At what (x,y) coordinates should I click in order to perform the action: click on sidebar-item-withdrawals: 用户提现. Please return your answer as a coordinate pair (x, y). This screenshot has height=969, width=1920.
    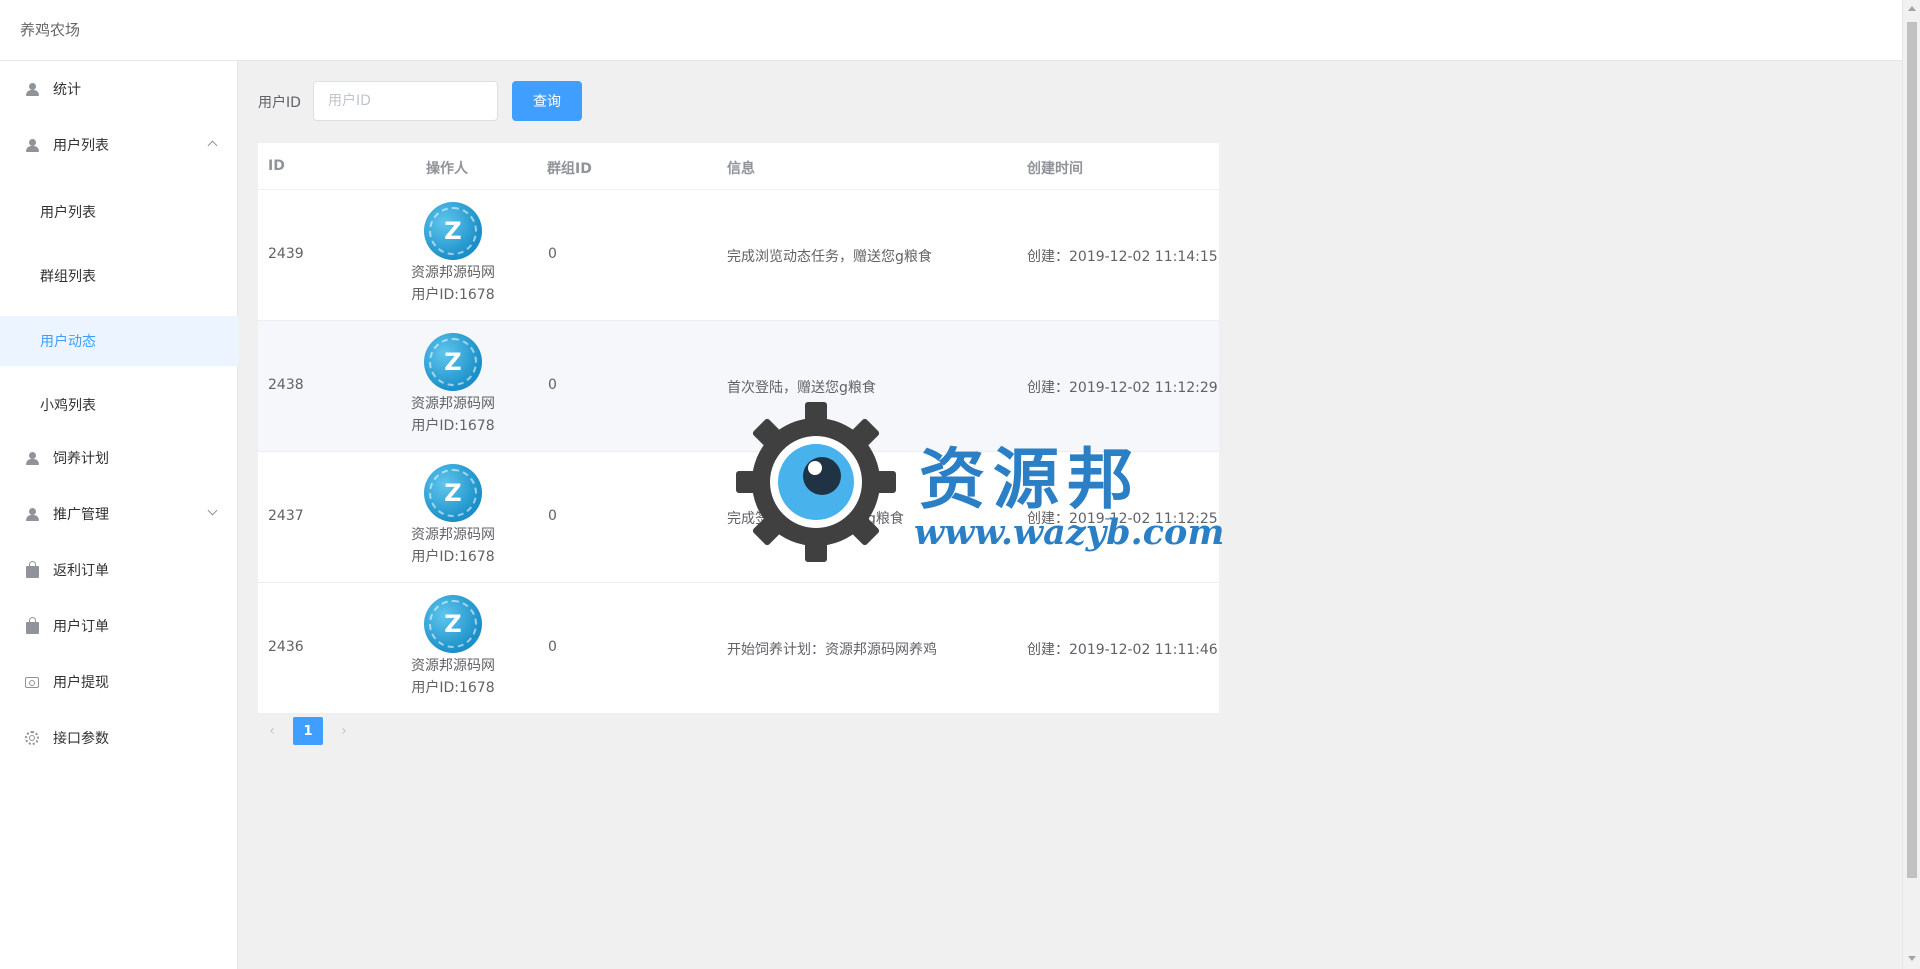
    Looking at the image, I should click on (119, 682).